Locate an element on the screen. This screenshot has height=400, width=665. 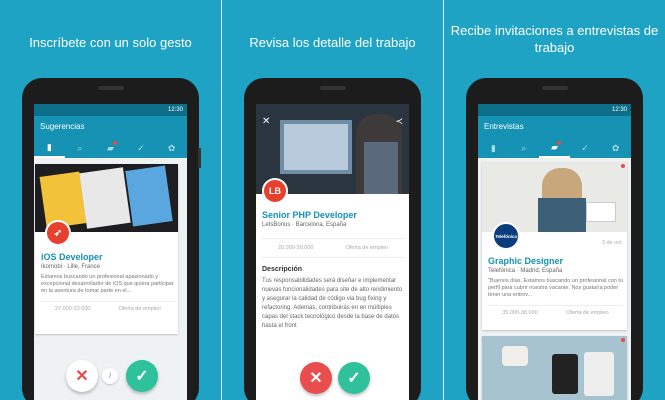
interview-card is located at coordinates (554, 368).